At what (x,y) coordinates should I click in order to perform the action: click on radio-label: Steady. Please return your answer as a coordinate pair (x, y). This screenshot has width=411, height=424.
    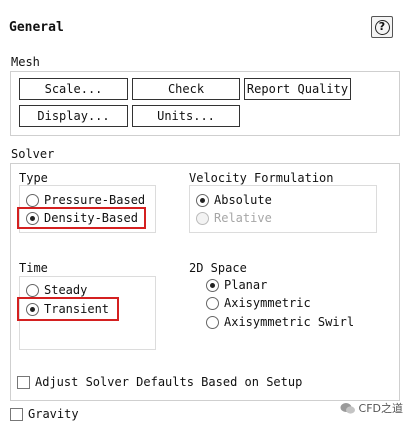
    Looking at the image, I should click on (66, 290).